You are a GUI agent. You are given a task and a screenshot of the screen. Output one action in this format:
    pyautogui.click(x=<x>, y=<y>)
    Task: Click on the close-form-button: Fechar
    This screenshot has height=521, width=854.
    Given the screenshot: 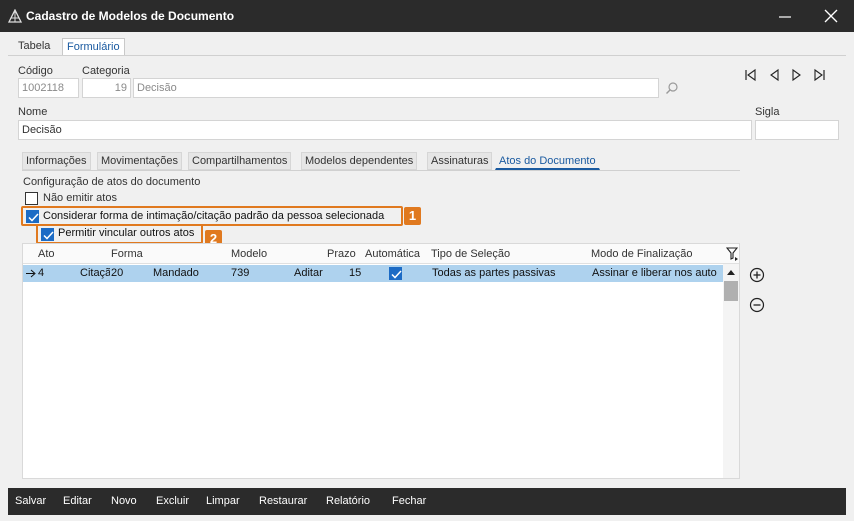 What is the action you would take?
    pyautogui.click(x=409, y=501)
    